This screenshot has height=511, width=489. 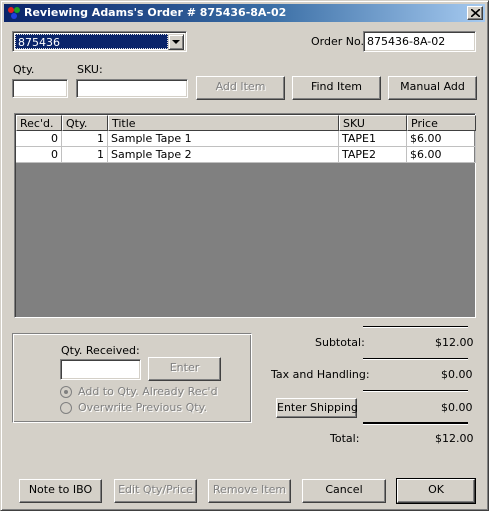 I want to click on ok-button: OK, so click(x=436, y=491).